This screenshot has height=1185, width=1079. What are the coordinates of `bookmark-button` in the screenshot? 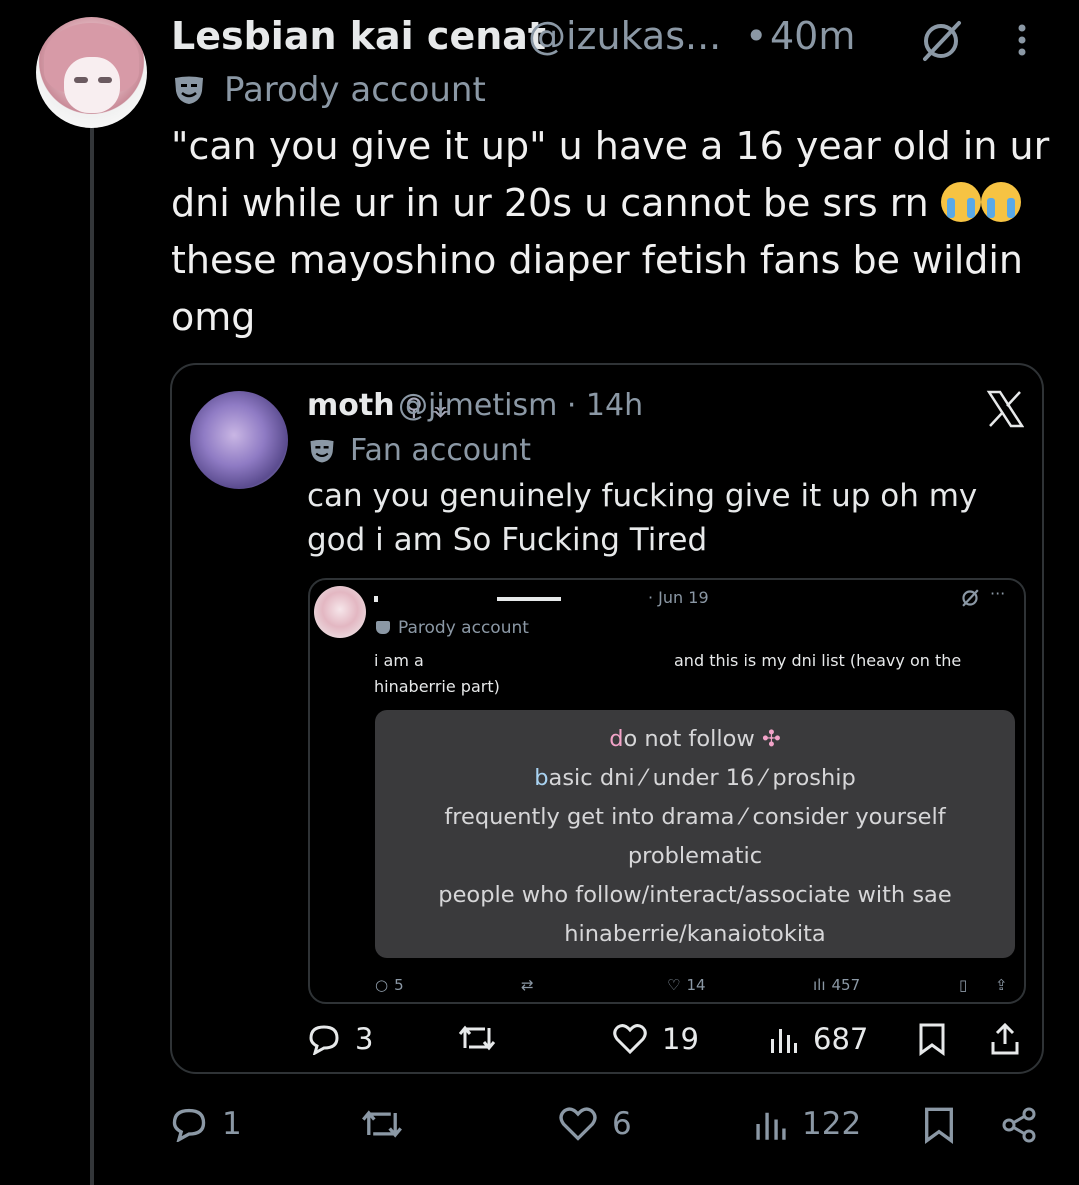 It's located at (939, 1125).